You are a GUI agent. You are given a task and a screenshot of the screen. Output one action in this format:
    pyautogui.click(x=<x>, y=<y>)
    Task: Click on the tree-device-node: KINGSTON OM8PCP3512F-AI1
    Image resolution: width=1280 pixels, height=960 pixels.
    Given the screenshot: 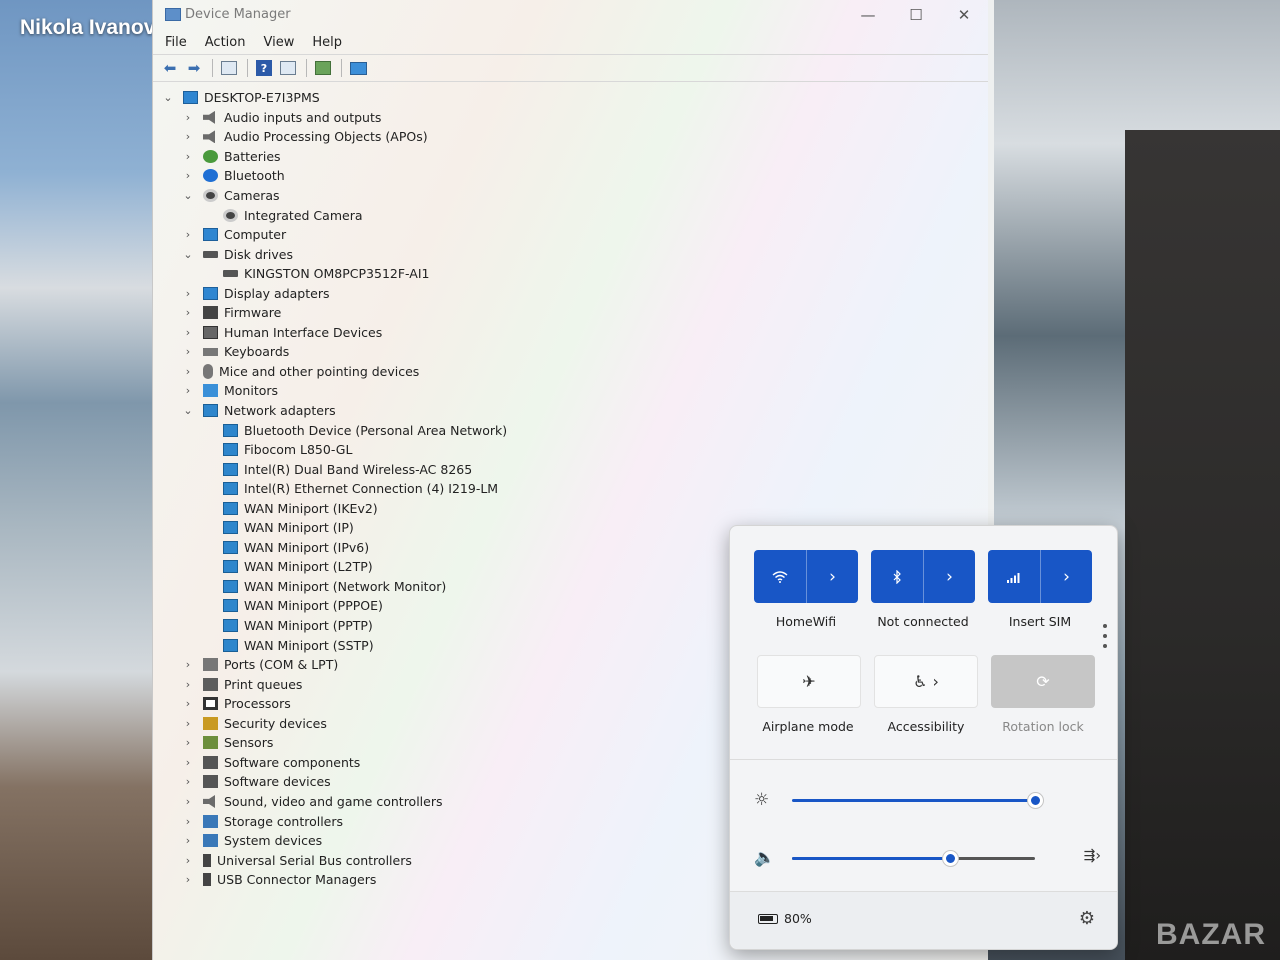 What is the action you would take?
    pyautogui.click(x=574, y=274)
    